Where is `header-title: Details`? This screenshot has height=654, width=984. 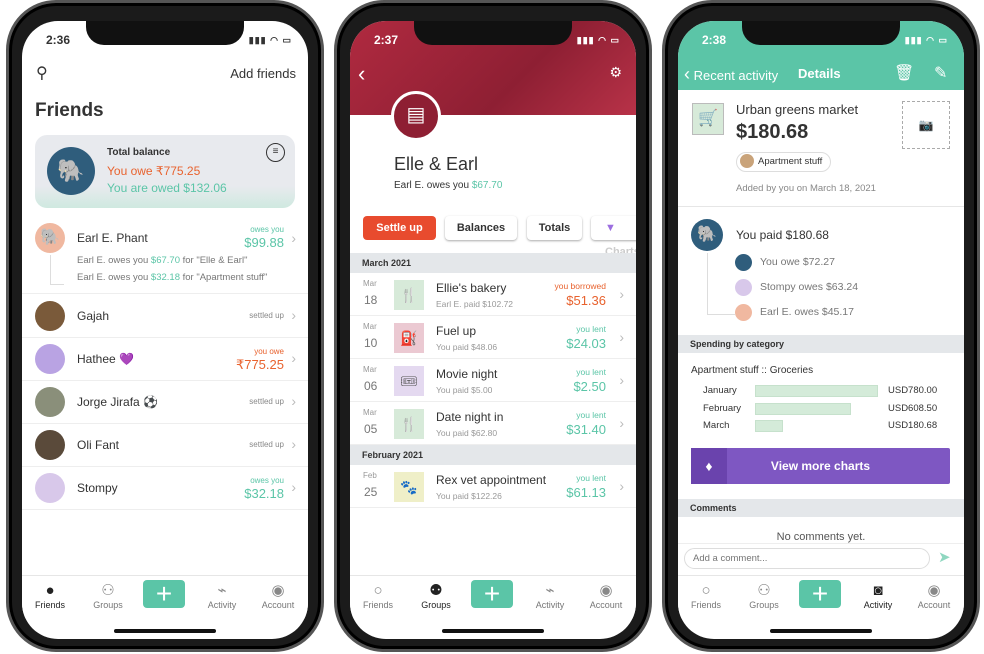
header-title: Details is located at coordinates (819, 73).